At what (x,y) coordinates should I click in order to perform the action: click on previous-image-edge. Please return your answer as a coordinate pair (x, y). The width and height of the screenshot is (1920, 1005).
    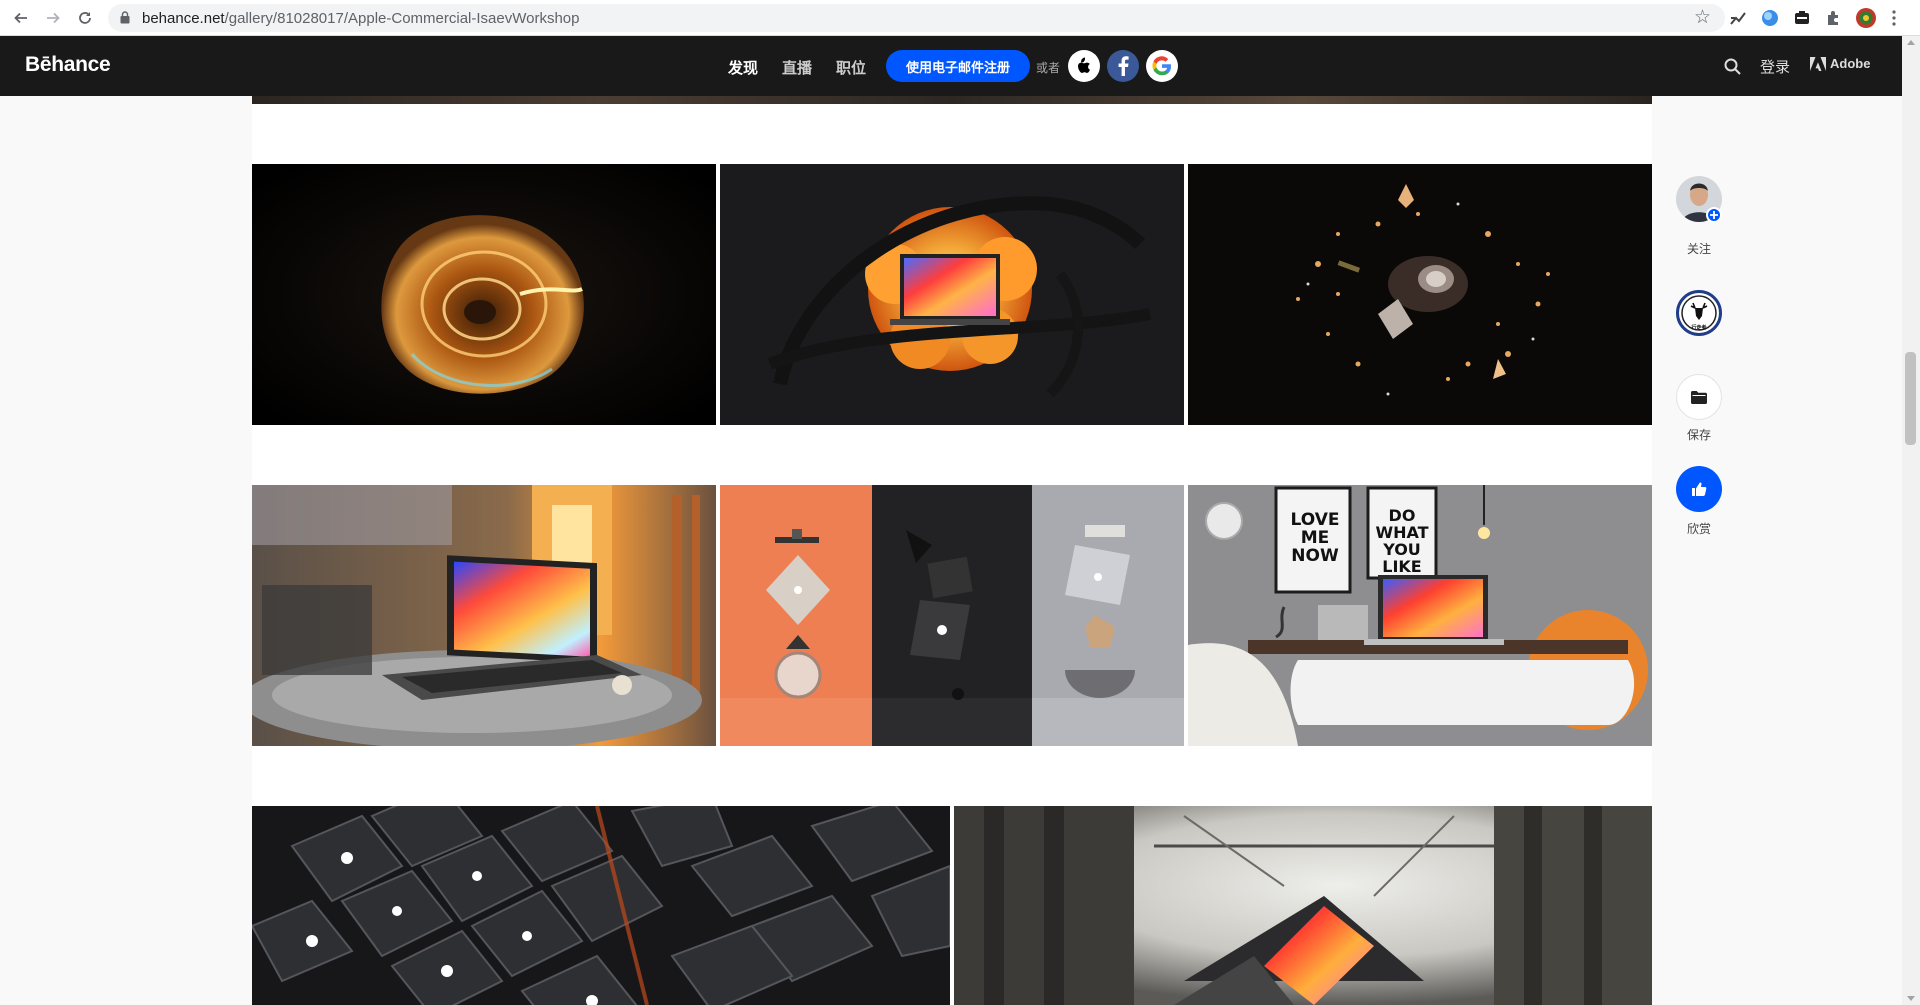
    Looking at the image, I should click on (952, 100).